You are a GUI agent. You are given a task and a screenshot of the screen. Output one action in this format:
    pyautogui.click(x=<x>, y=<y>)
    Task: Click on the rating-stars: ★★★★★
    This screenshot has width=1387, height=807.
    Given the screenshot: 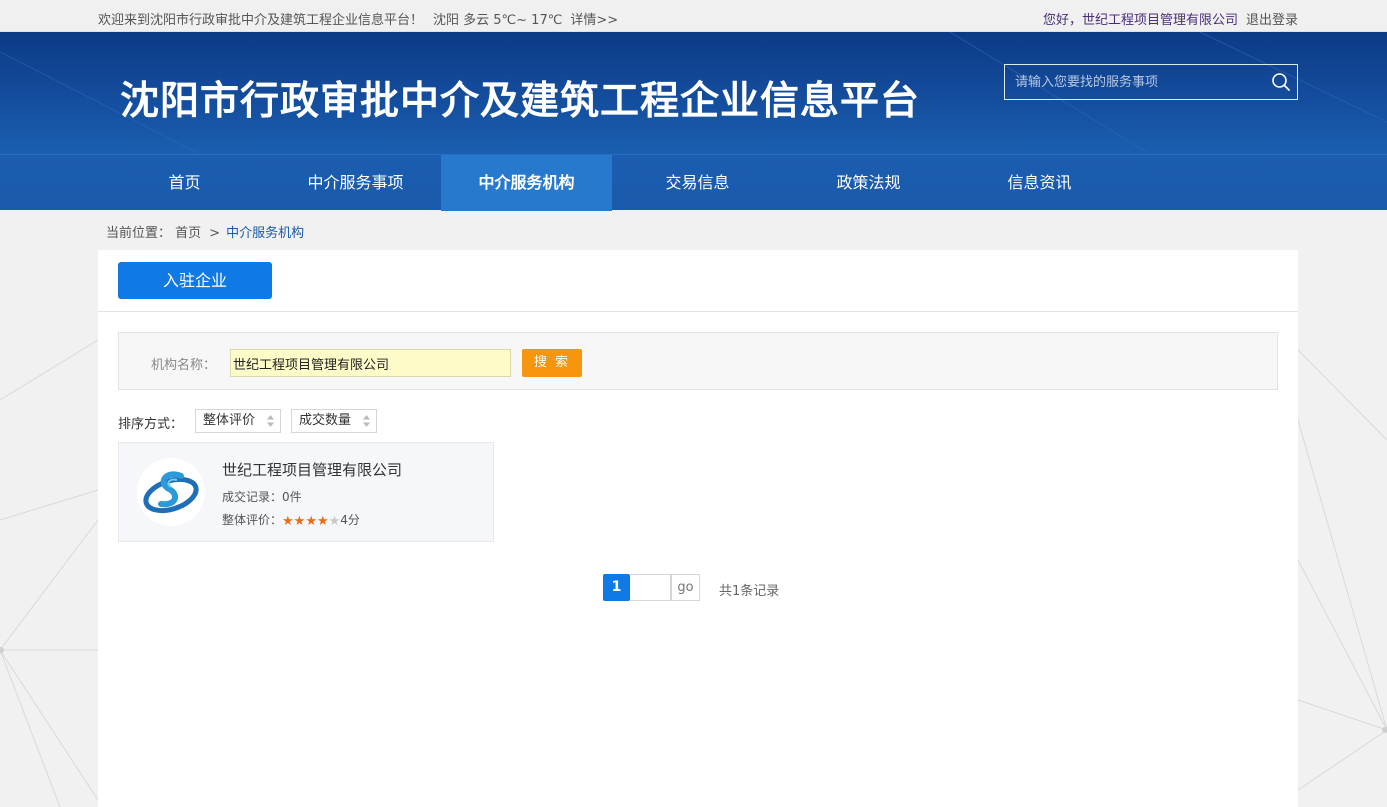 What is the action you would take?
    pyautogui.click(x=311, y=521)
    